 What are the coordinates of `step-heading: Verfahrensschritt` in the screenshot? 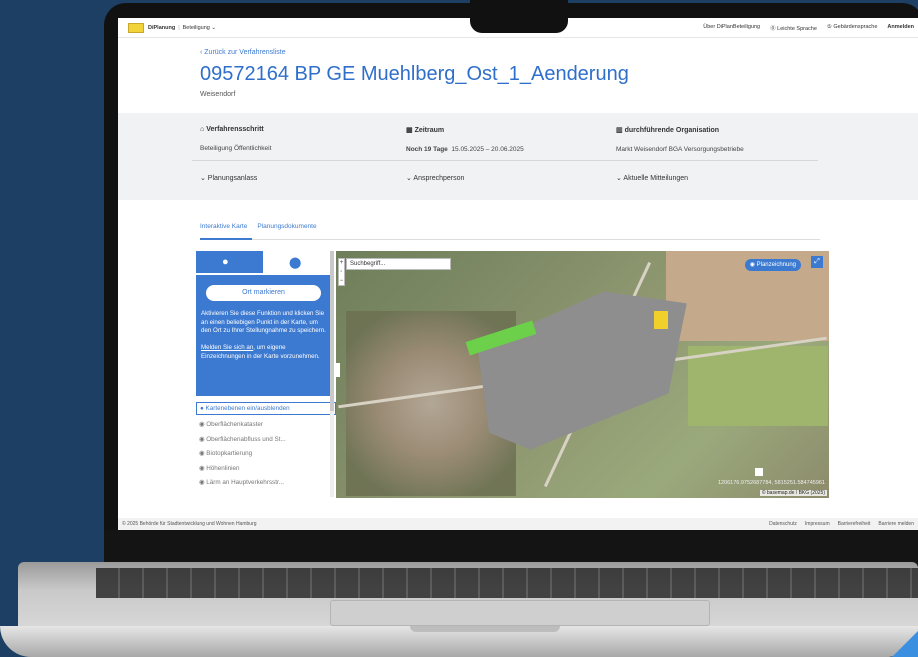 It's located at (235, 129).